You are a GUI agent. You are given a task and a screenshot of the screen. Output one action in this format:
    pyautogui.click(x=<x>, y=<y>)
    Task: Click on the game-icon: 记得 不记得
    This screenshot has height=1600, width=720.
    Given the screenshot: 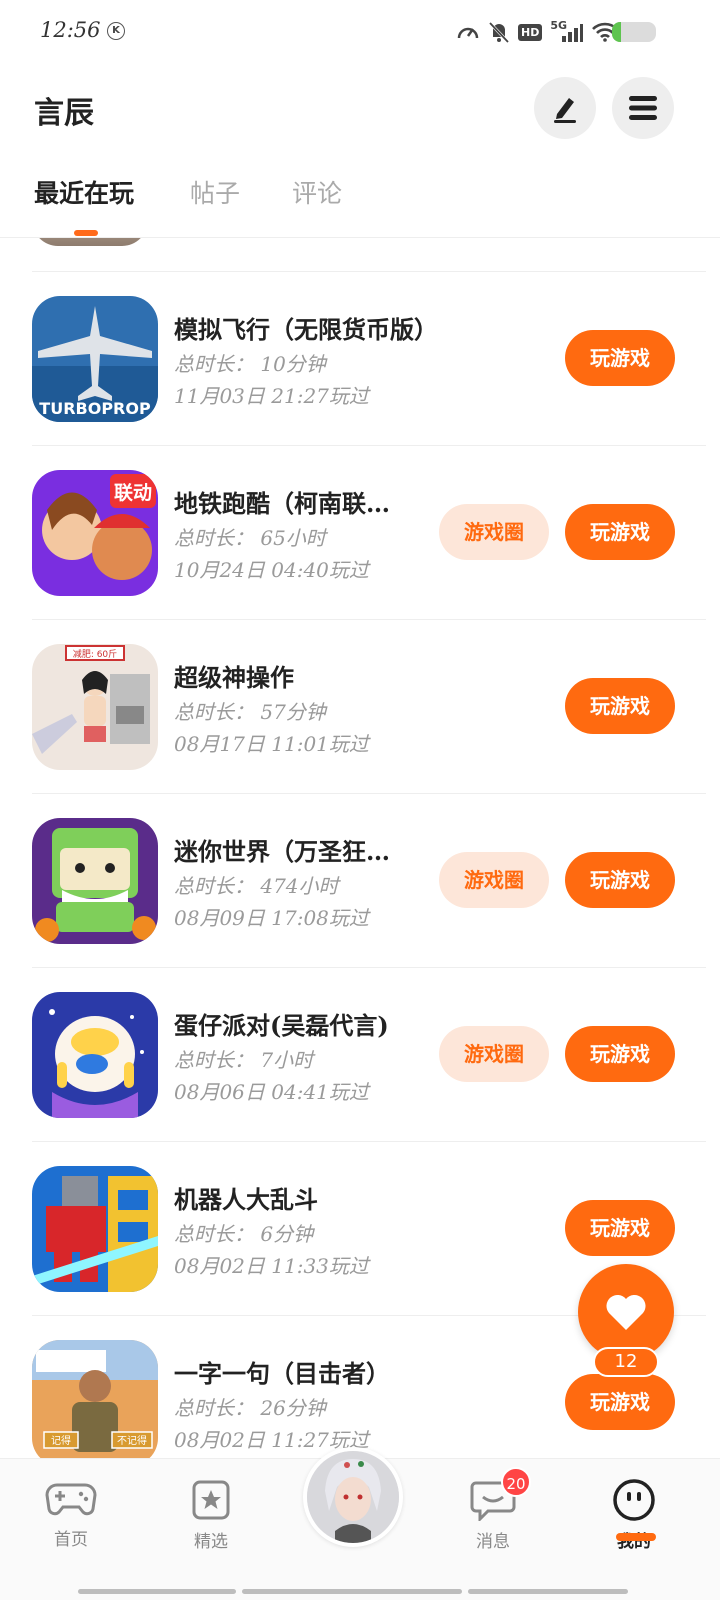 What is the action you would take?
    pyautogui.click(x=95, y=1399)
    